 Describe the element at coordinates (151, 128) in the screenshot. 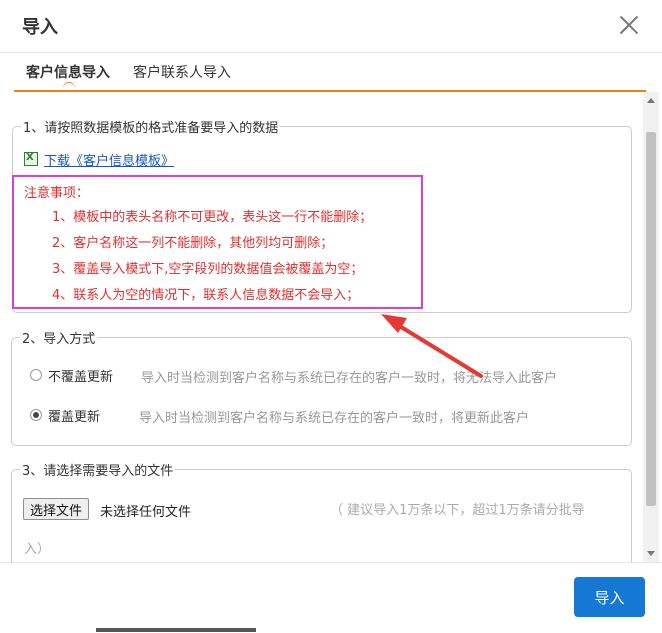

I see `section-prepare-data-legend: 1、请按照数据模板的格式准备要导入的数据` at that location.